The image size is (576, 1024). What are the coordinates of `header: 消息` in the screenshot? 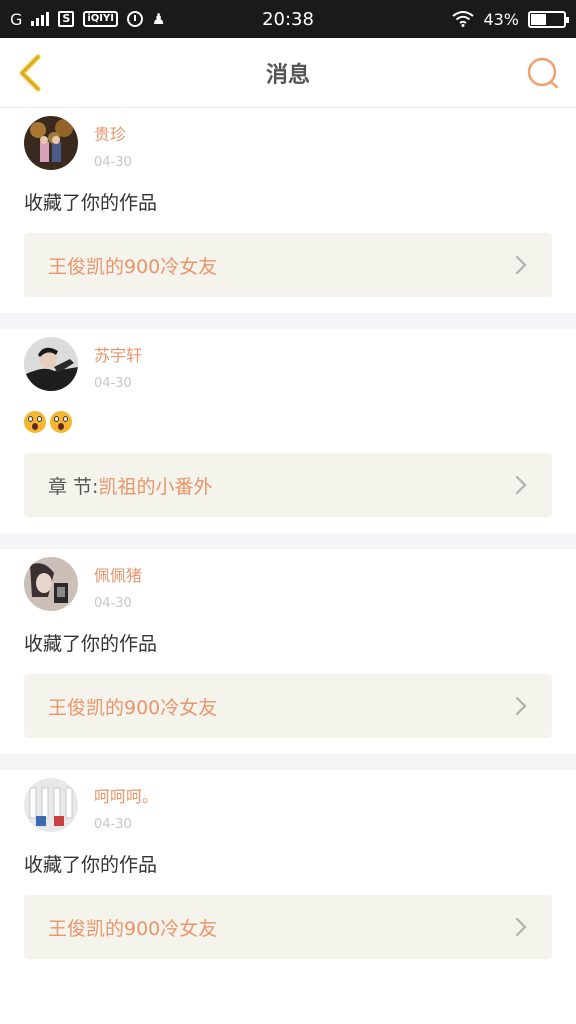 It's located at (288, 73).